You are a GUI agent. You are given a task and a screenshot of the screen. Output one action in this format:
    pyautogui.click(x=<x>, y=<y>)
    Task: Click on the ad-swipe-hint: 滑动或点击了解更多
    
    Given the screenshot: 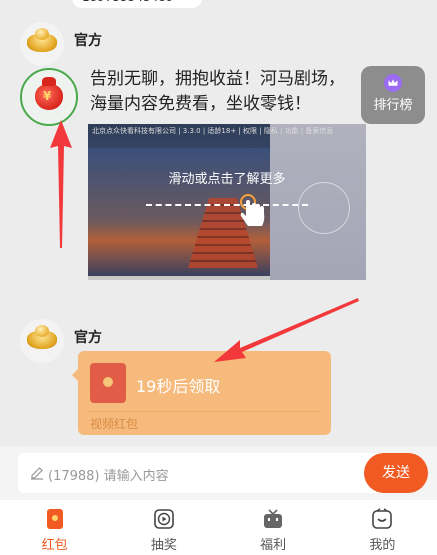 What is the action you would take?
    pyautogui.click(x=227, y=177)
    